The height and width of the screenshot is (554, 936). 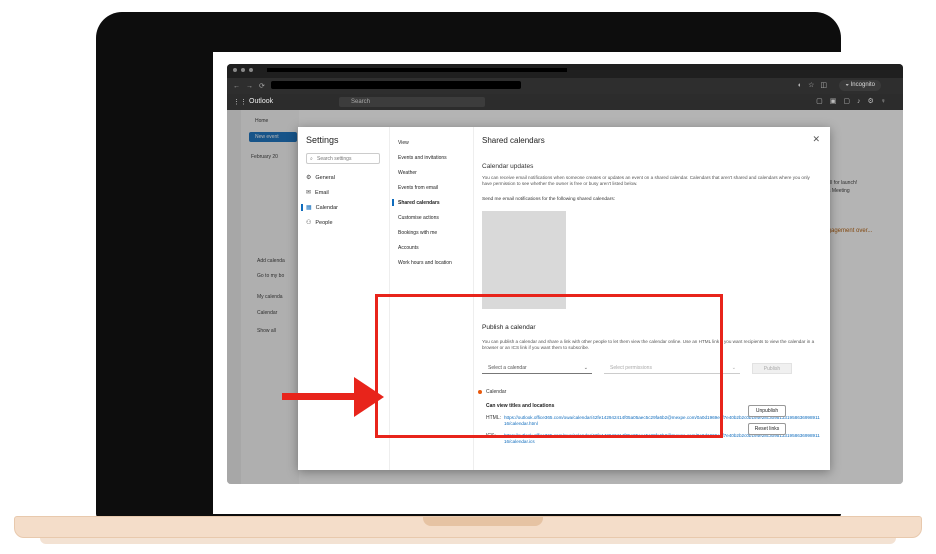 I want to click on topbar-action-icons: ▢▣▢♪⚙♀, so click(x=854, y=101).